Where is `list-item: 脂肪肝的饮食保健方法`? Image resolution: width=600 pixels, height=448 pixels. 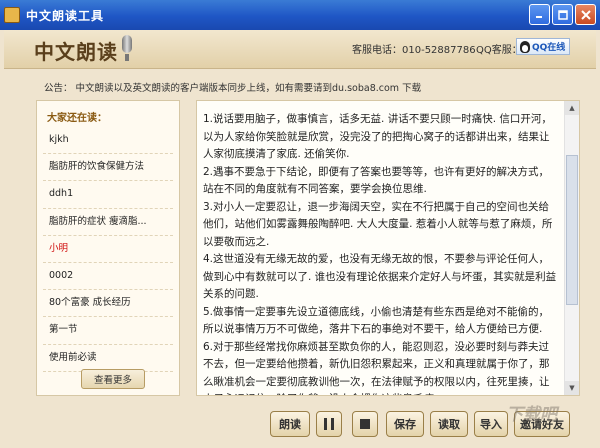
list-item: 脂肪肝的饮食保健方法 is located at coordinates (108, 168).